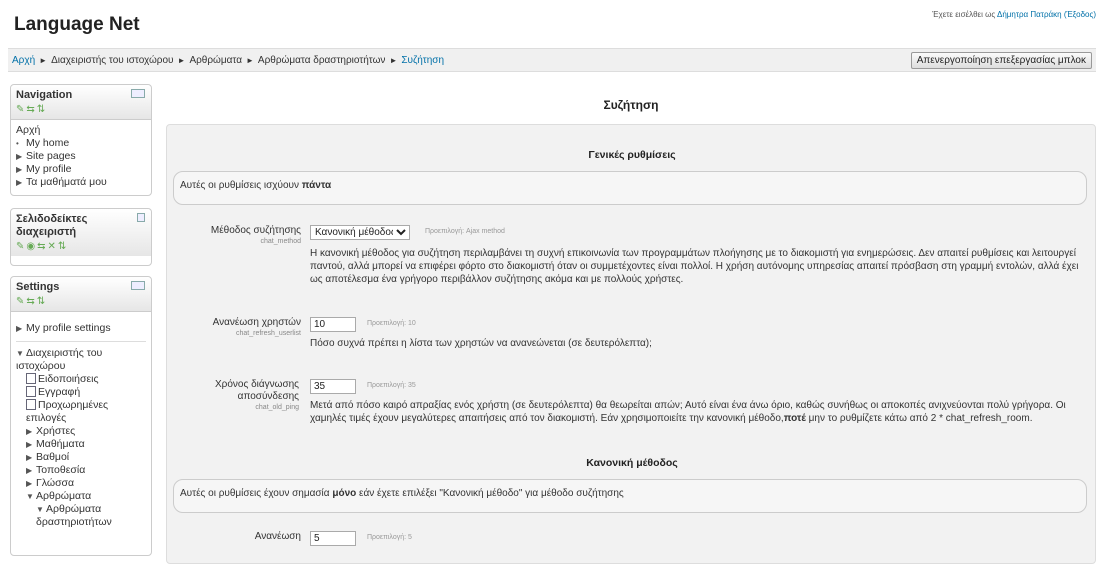 The image size is (1106, 564). What do you see at coordinates (391, 323) in the screenshot?
I see `default-value: Προεπιλογή: 10` at bounding box center [391, 323].